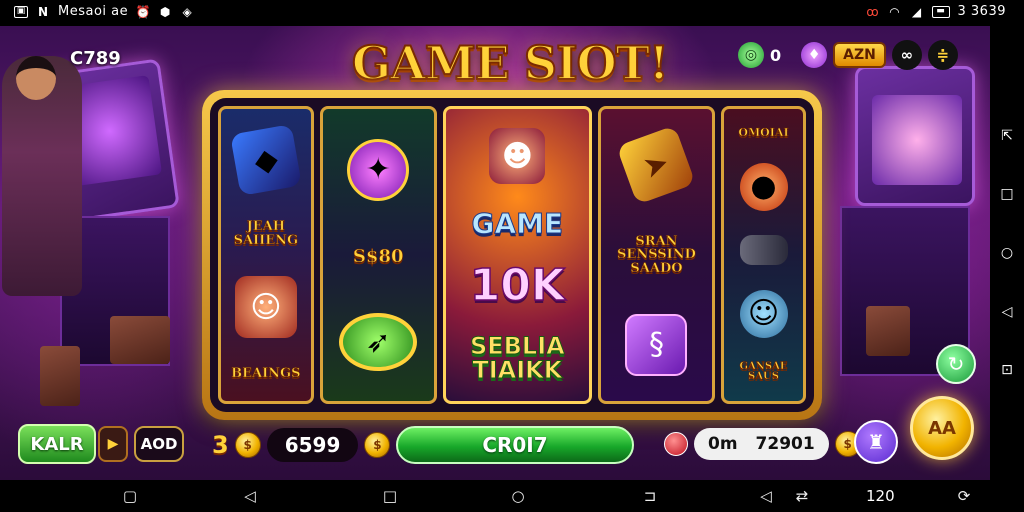 This screenshot has height=512, width=1024. Describe the element at coordinates (763, 313) in the screenshot. I see `smiling-face-icon: ☺` at that location.